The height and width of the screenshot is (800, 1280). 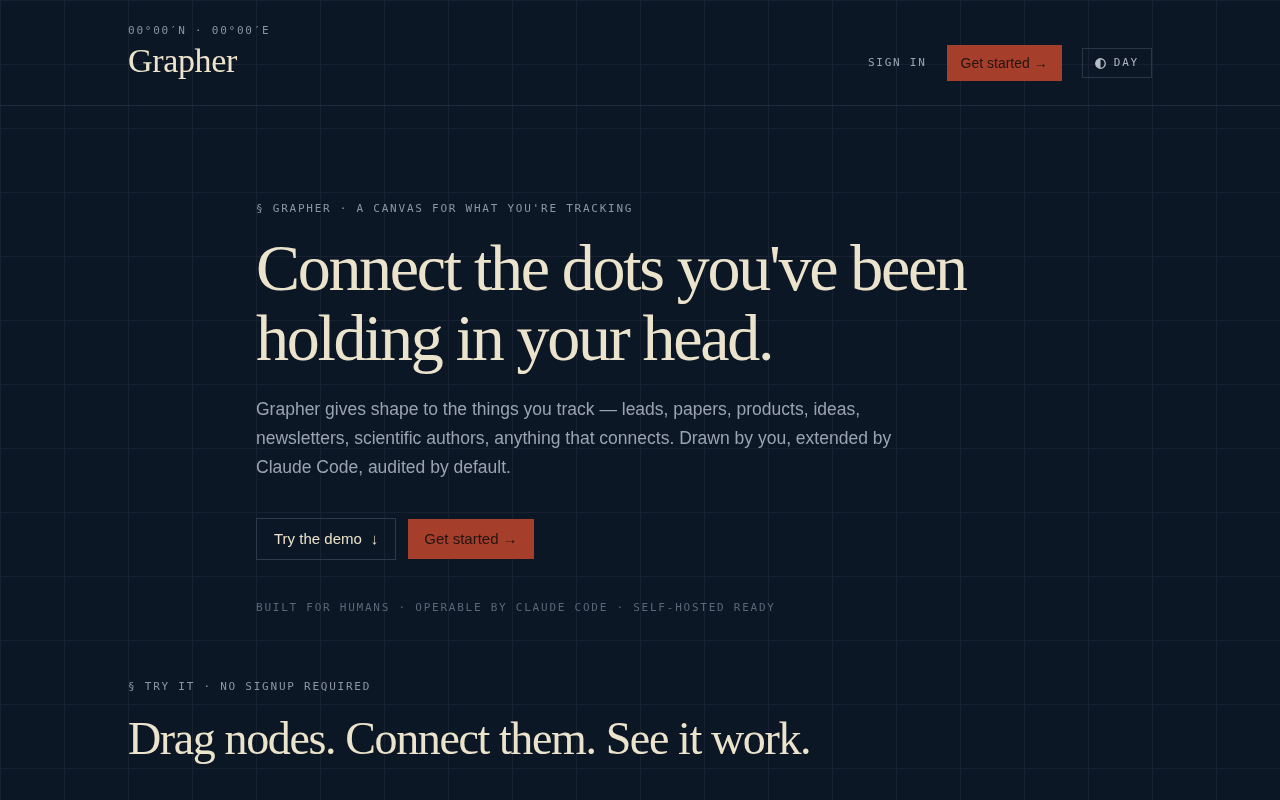 I want to click on theme-toggle-button: DAY, so click(x=1116, y=63).